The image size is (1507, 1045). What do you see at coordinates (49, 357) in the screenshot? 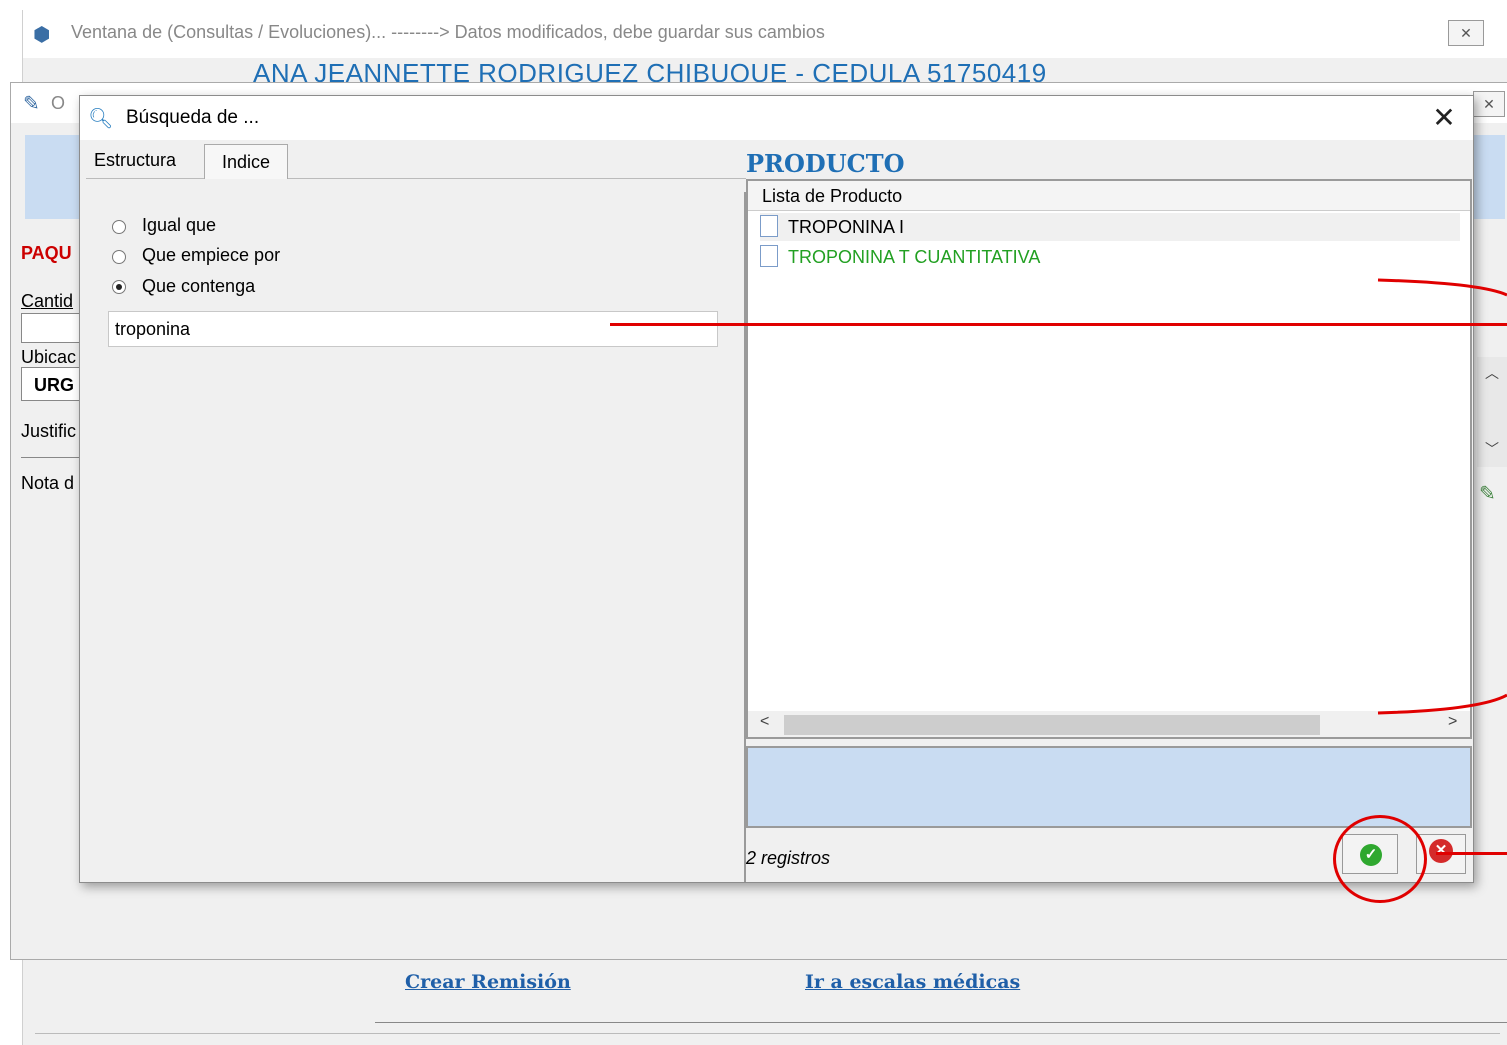
I see `ubicacion-label: Ubicac` at bounding box center [49, 357].